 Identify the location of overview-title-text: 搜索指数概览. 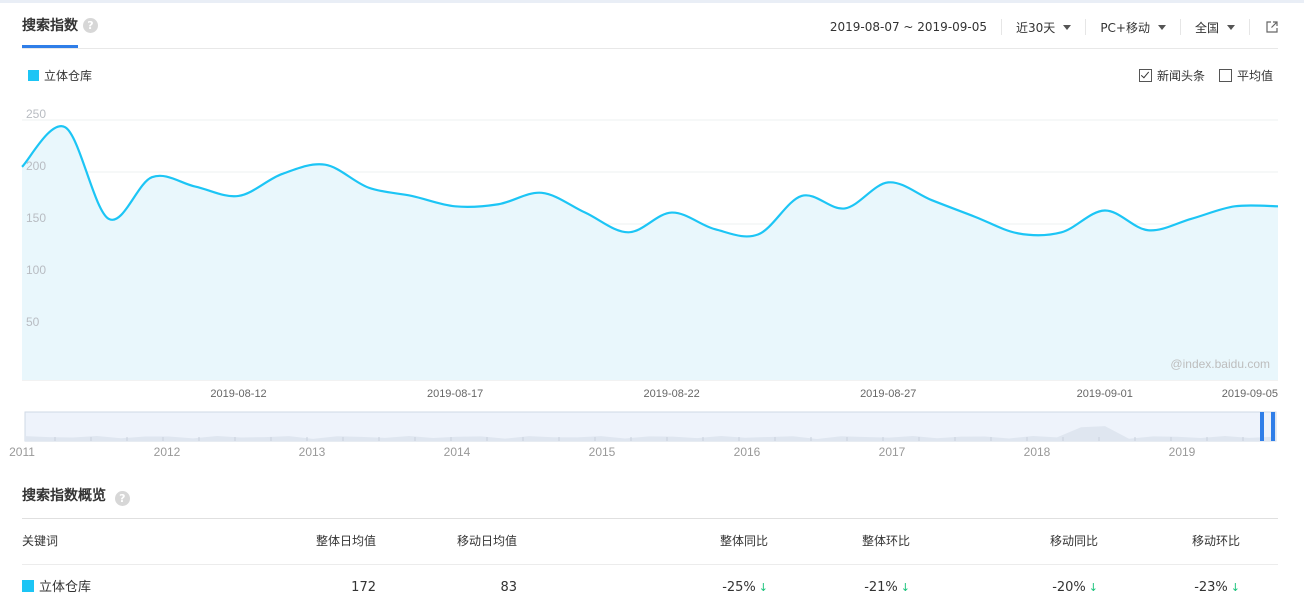
(64, 496).